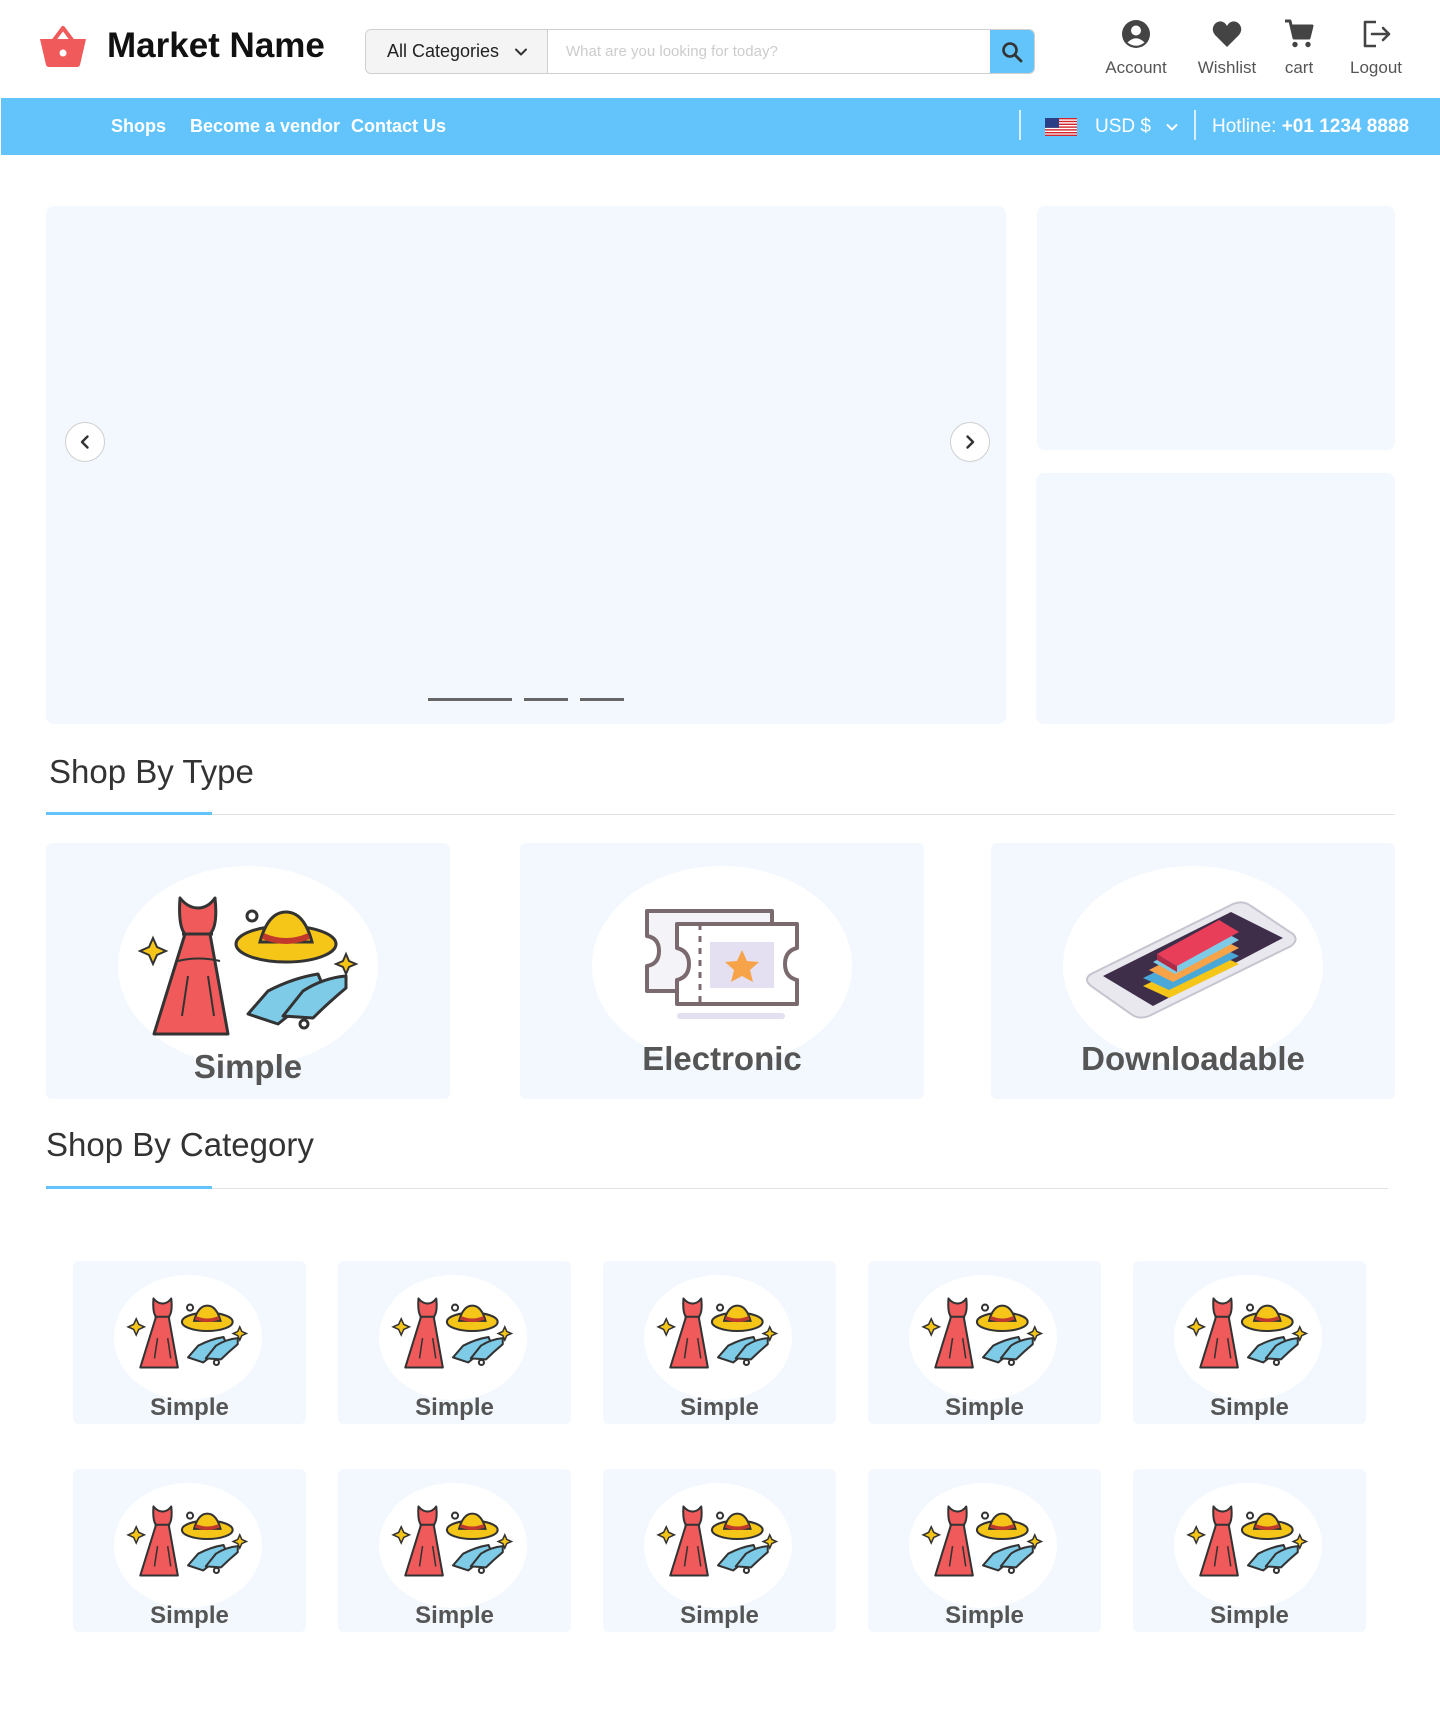 The height and width of the screenshot is (1709, 1440). I want to click on carousel-indicators, so click(526, 699).